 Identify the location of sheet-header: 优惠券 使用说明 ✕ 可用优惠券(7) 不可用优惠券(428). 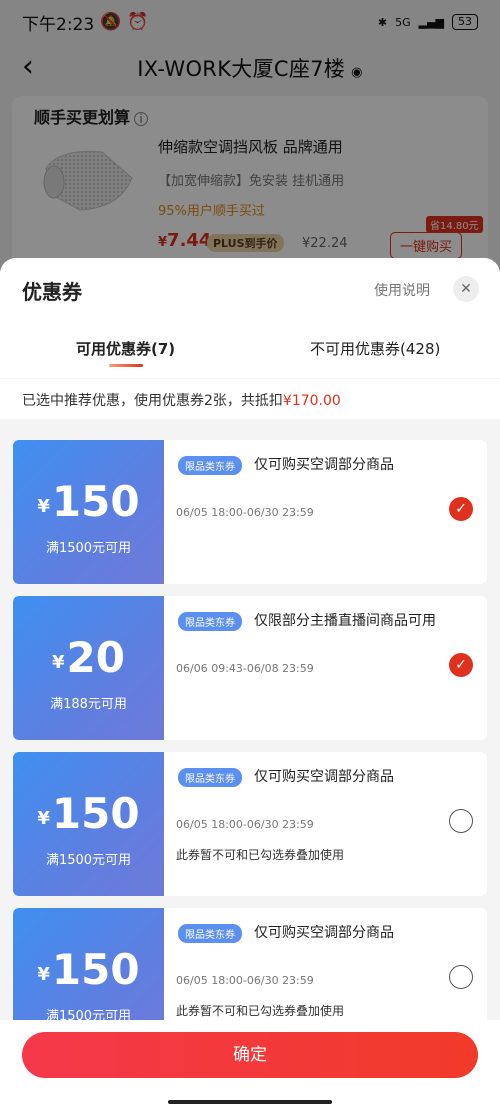
(250, 318).